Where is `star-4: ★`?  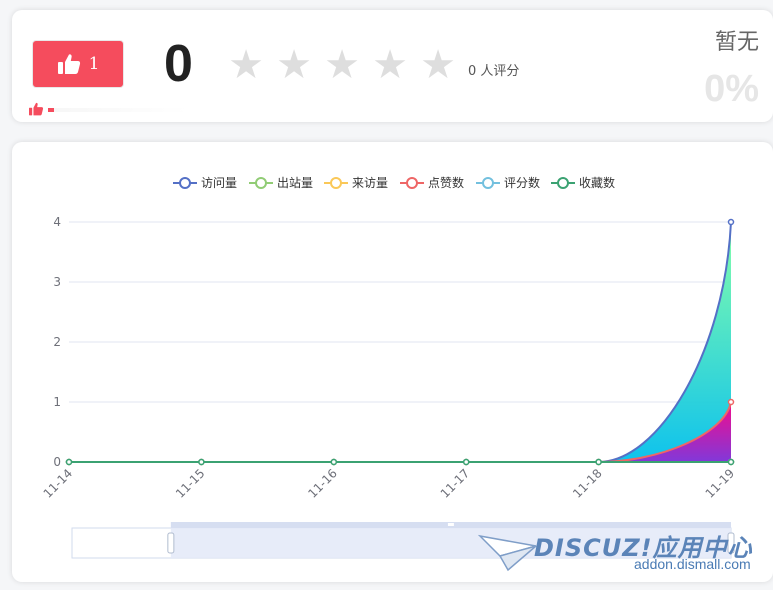
star-4: ★ is located at coordinates (390, 65).